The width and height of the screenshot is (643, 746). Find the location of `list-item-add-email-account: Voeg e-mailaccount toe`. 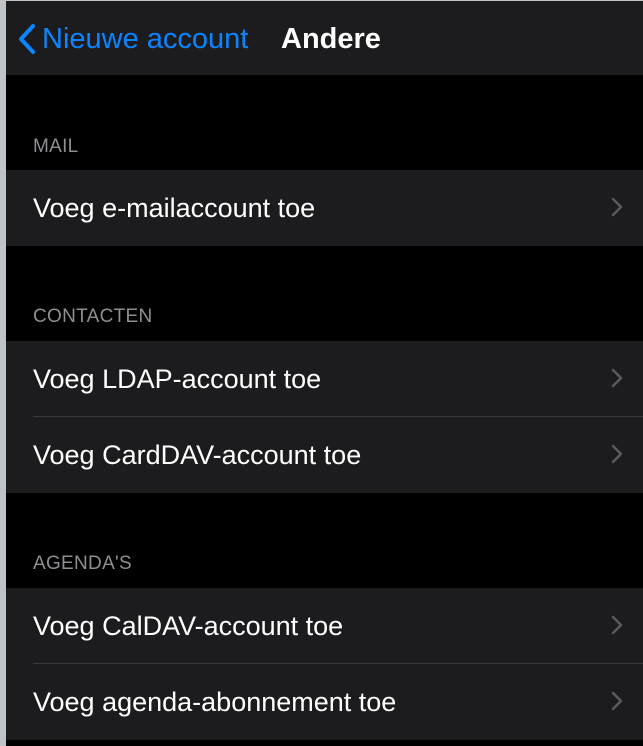

list-item-add-email-account: Voeg e-mailaccount toe is located at coordinates (324, 208).